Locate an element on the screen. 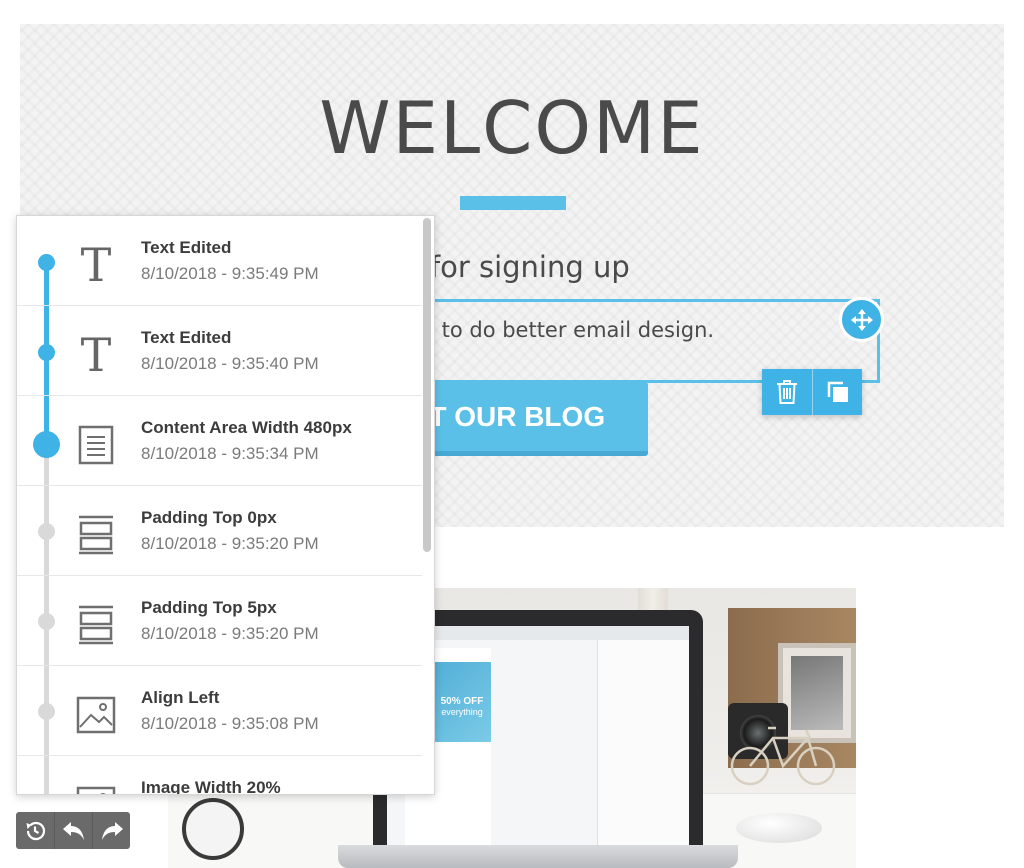  move-handle is located at coordinates (861, 319).